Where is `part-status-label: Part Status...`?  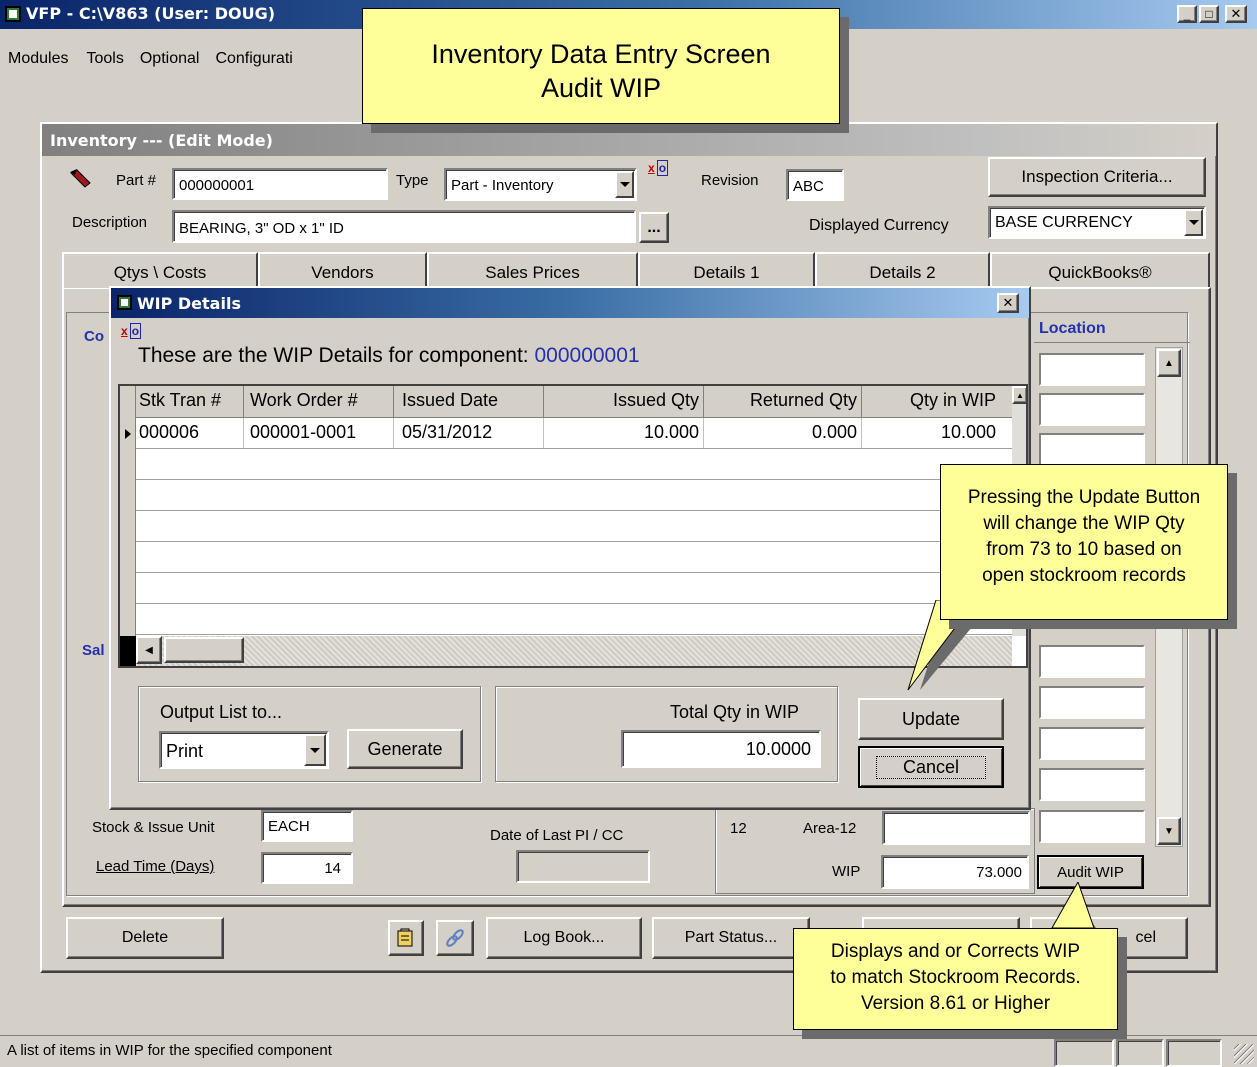 part-status-label: Part Status... is located at coordinates (731, 937).